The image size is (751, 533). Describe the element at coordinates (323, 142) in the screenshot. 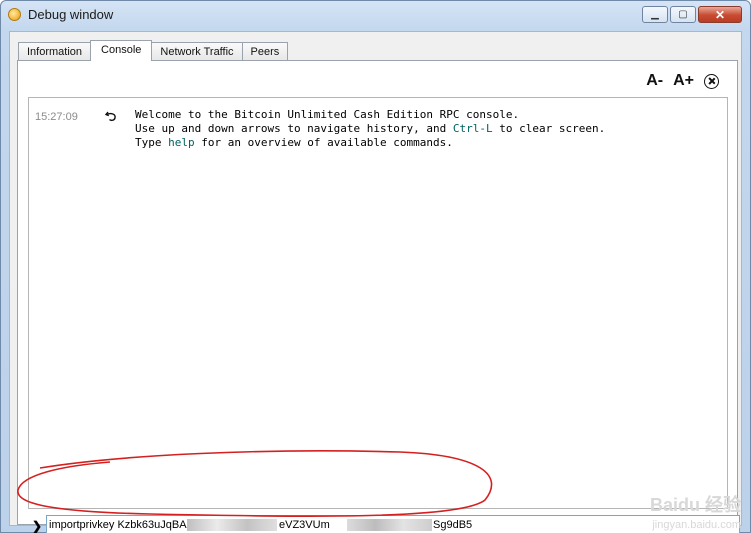

I see `help-line-end: for an overview of available commands.` at that location.